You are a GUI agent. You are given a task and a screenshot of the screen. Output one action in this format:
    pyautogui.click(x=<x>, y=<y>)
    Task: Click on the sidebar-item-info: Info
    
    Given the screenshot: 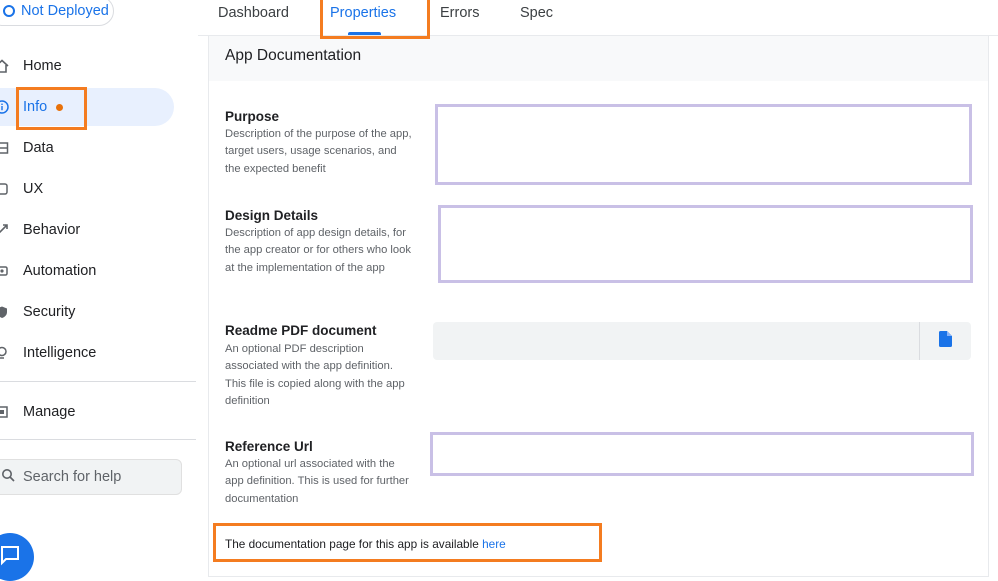 What is the action you would take?
    pyautogui.click(x=87, y=107)
    